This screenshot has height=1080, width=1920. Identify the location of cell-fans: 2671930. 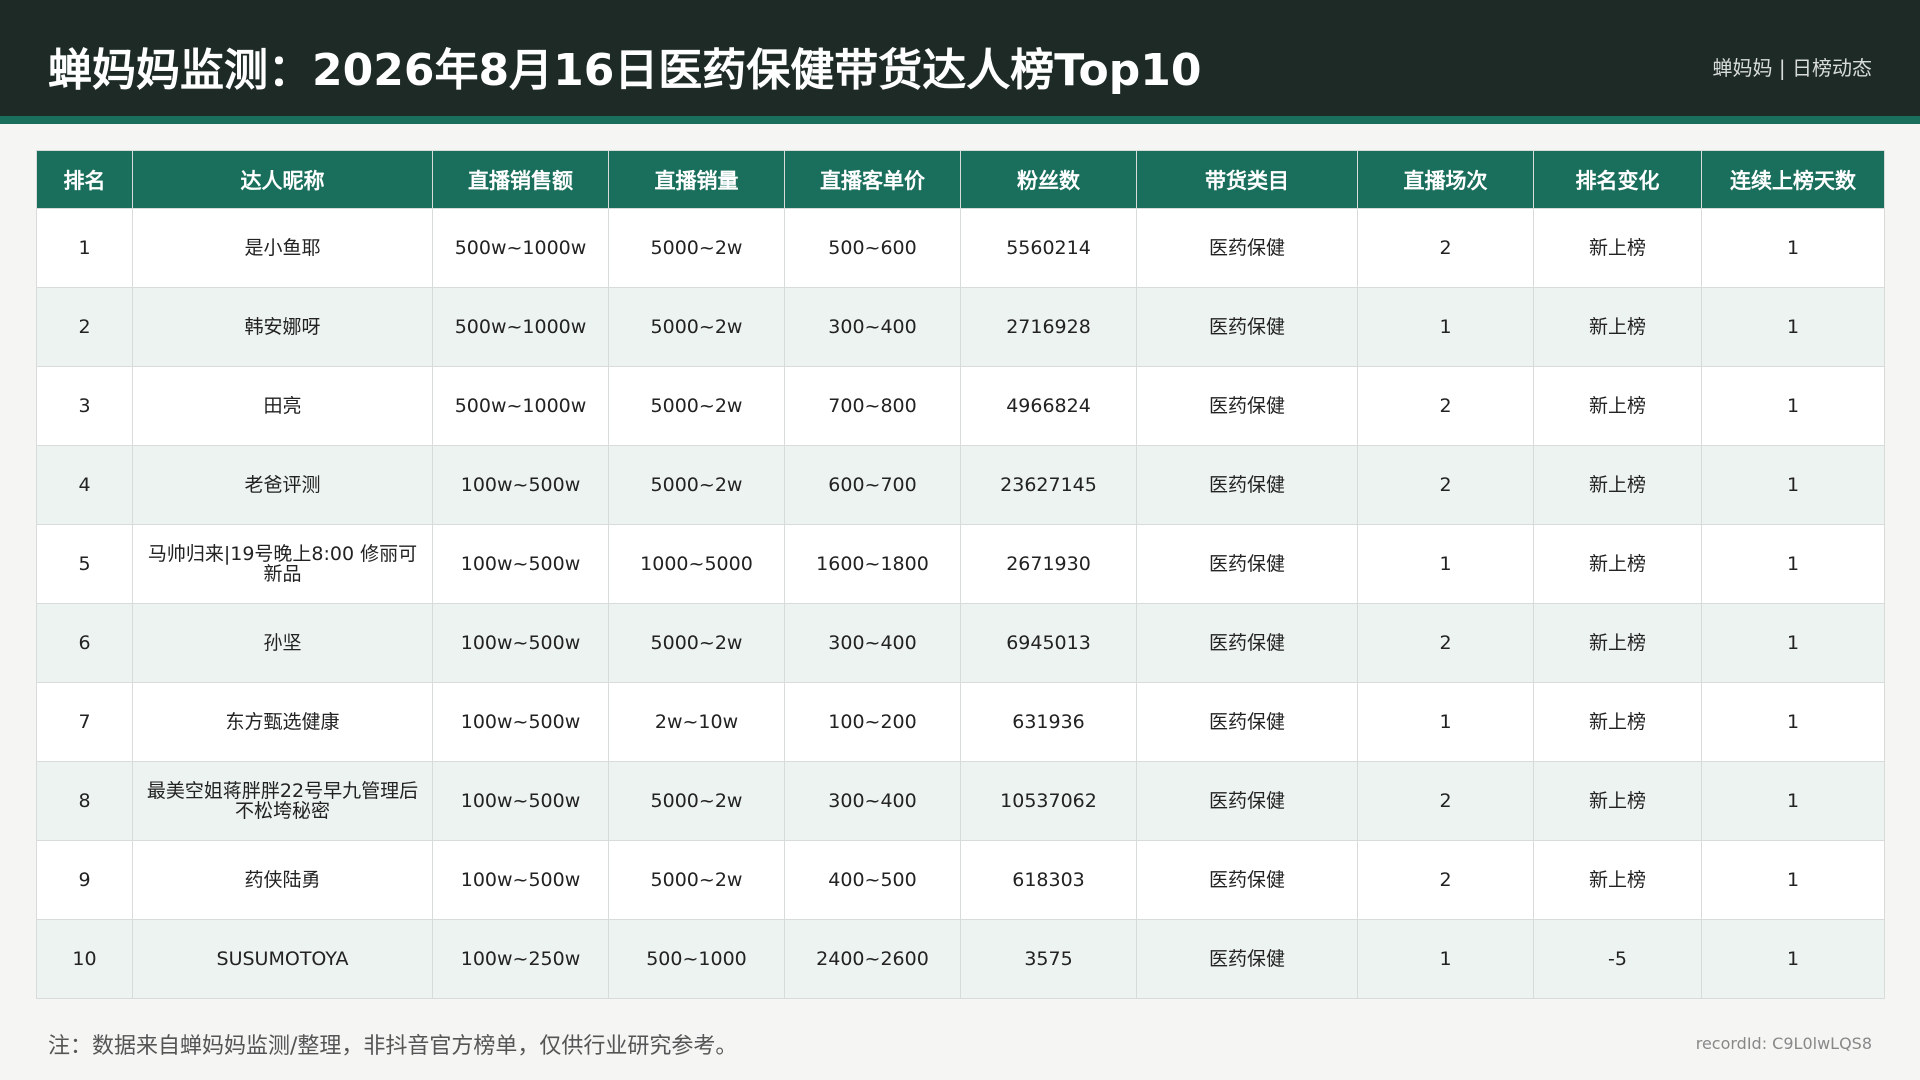
(1048, 564).